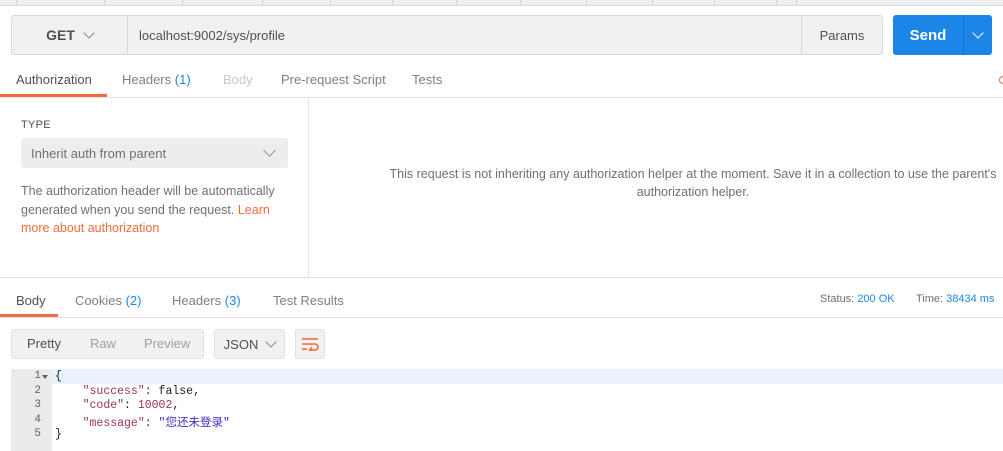  I want to click on tab-headers: Headers (1), so click(156, 80).